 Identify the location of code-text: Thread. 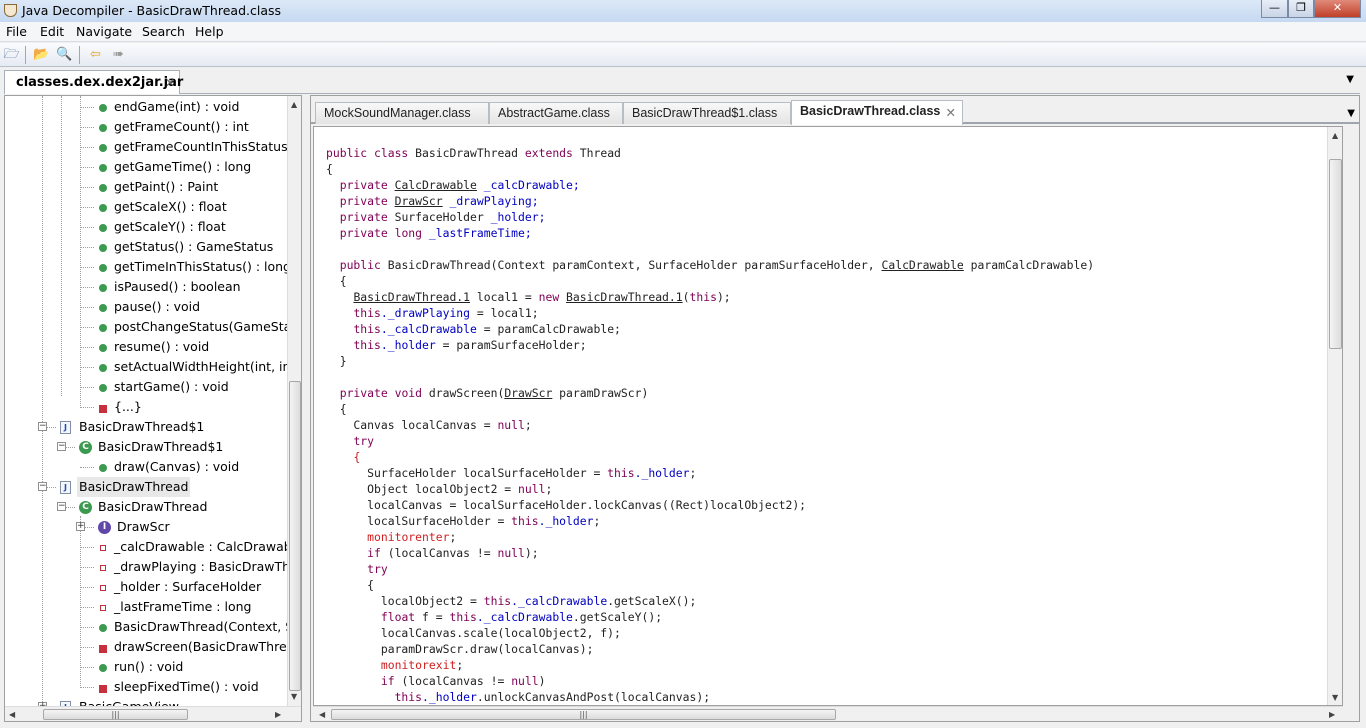
(600, 153).